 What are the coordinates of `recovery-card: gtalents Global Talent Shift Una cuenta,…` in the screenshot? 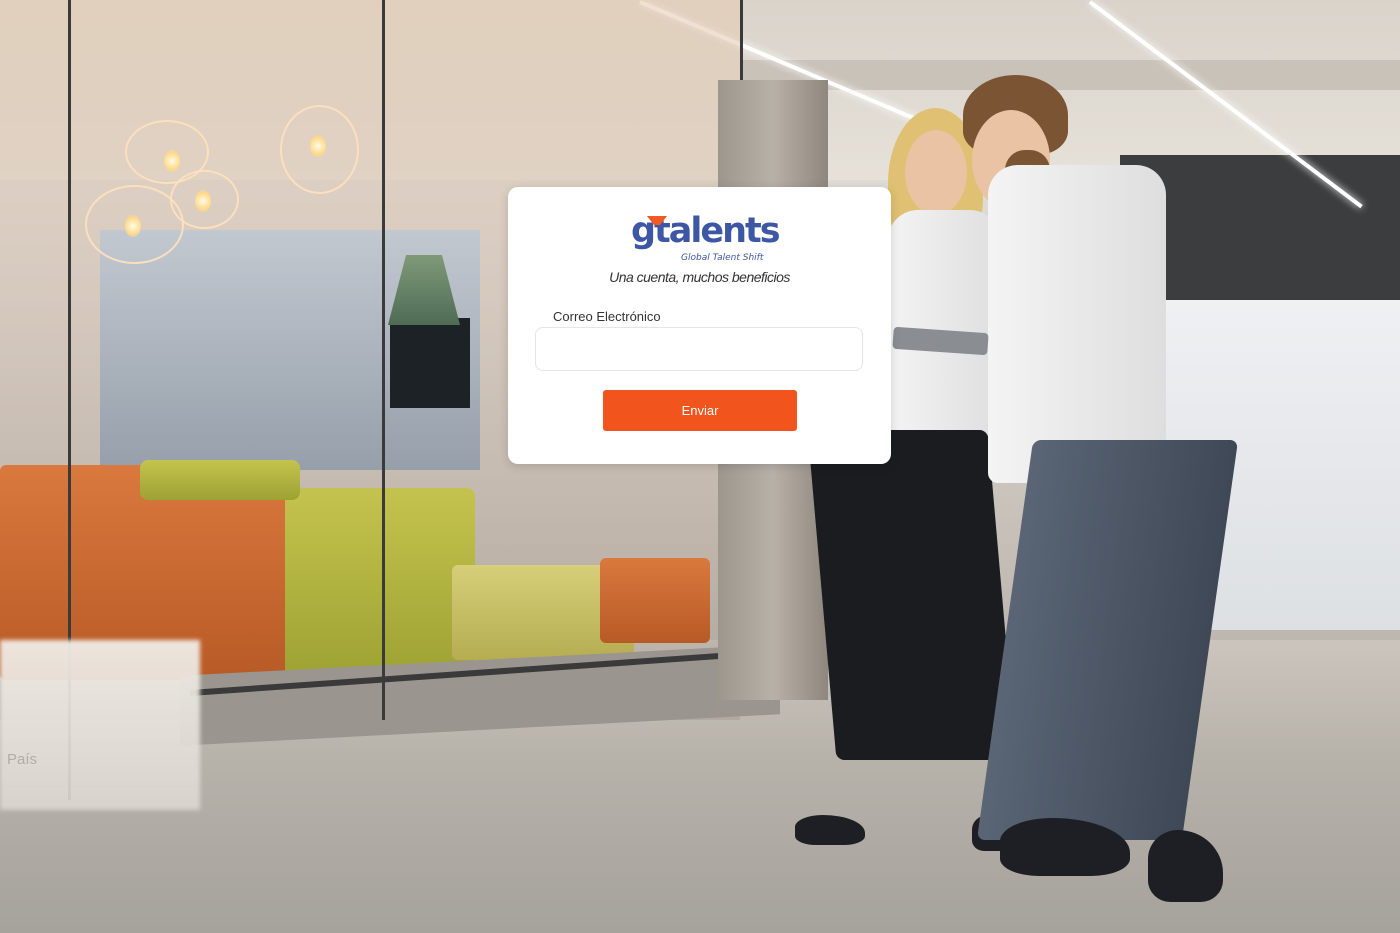 It's located at (699, 325).